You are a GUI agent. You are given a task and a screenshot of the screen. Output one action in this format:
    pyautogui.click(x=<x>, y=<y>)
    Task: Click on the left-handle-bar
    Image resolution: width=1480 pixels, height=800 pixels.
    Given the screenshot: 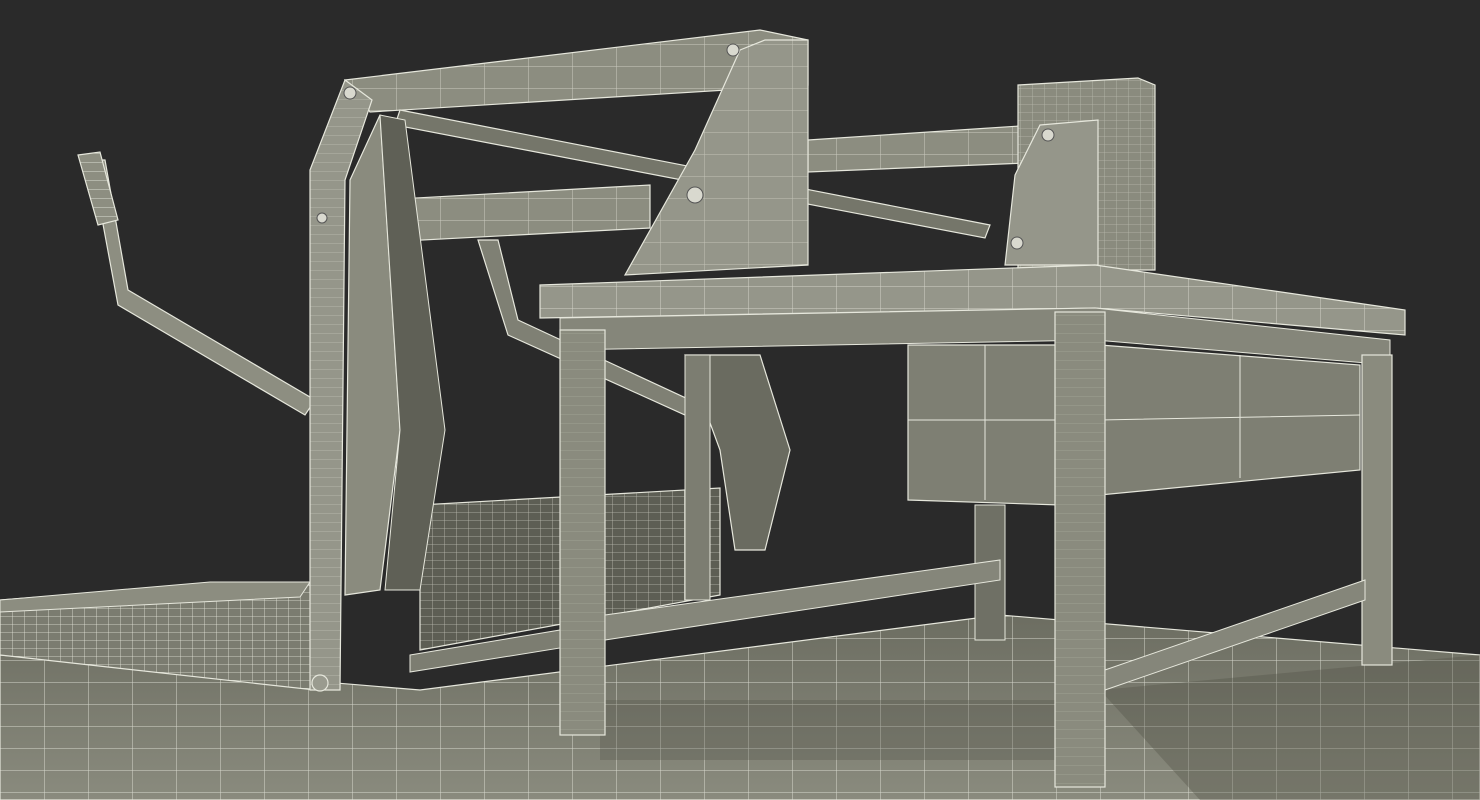 What is the action you would take?
    pyautogui.click(x=196, y=283)
    